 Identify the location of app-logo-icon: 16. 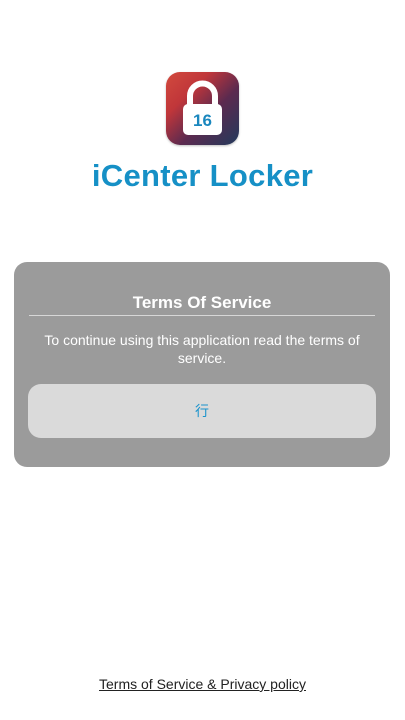
(202, 108).